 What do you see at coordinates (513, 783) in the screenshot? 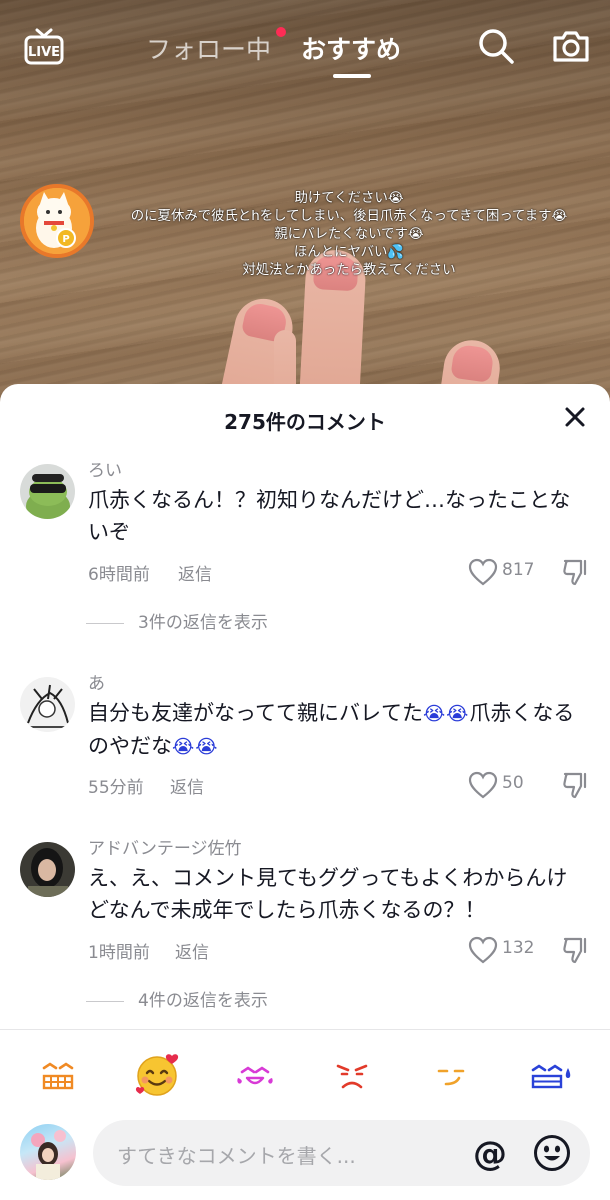
I see `like-count: 50` at bounding box center [513, 783].